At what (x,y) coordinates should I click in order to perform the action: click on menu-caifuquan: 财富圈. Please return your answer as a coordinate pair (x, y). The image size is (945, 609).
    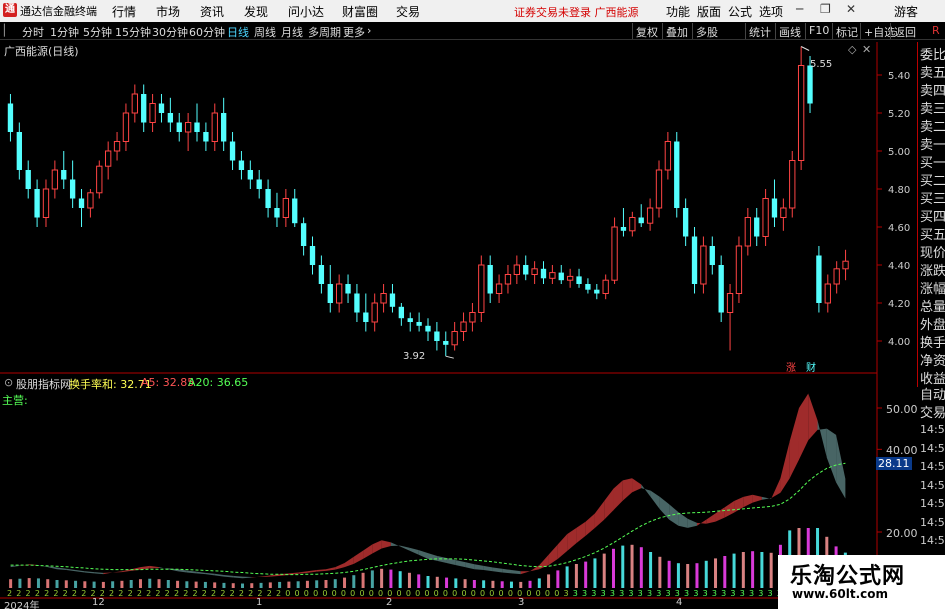
    Looking at the image, I should click on (360, 11).